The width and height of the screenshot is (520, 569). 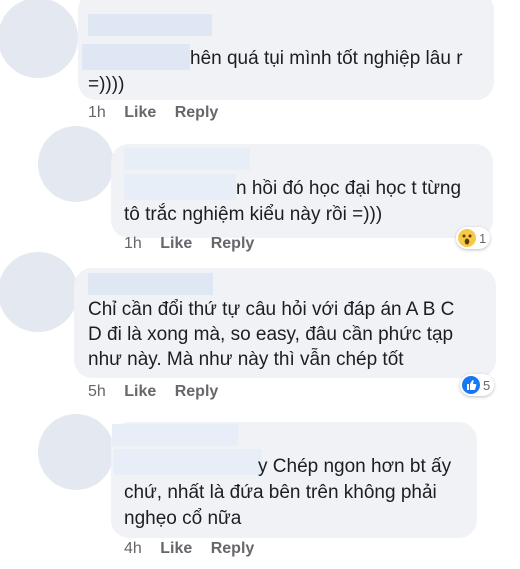 I want to click on comment-text-line: như này. Mà như này thì vẫn chép tốt, so click(x=246, y=359).